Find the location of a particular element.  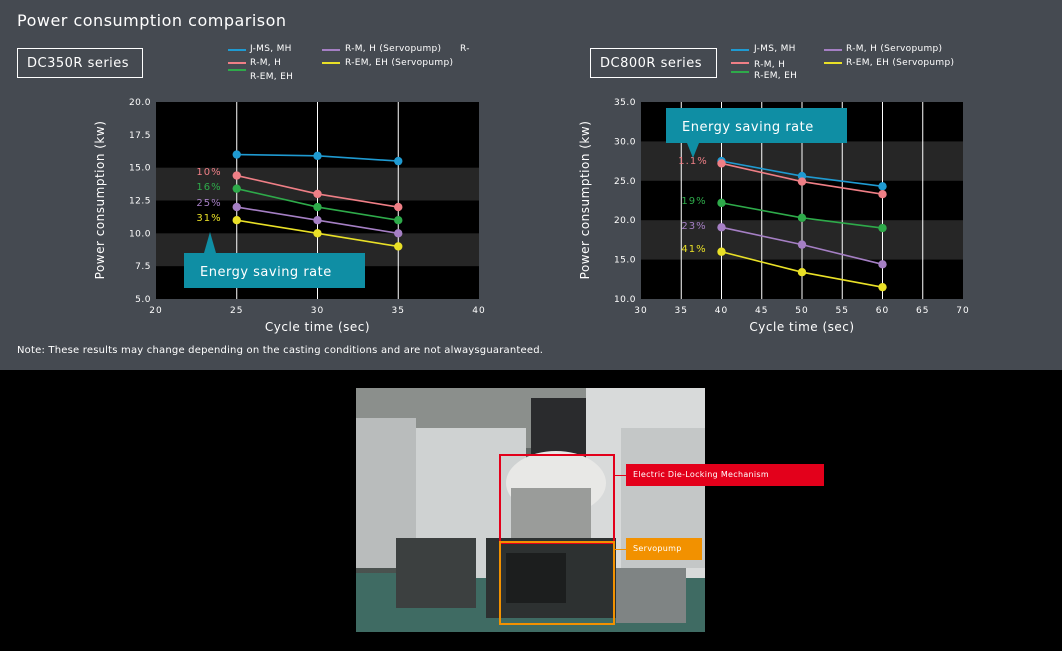

x-tick-label: 45 is located at coordinates (761, 311).